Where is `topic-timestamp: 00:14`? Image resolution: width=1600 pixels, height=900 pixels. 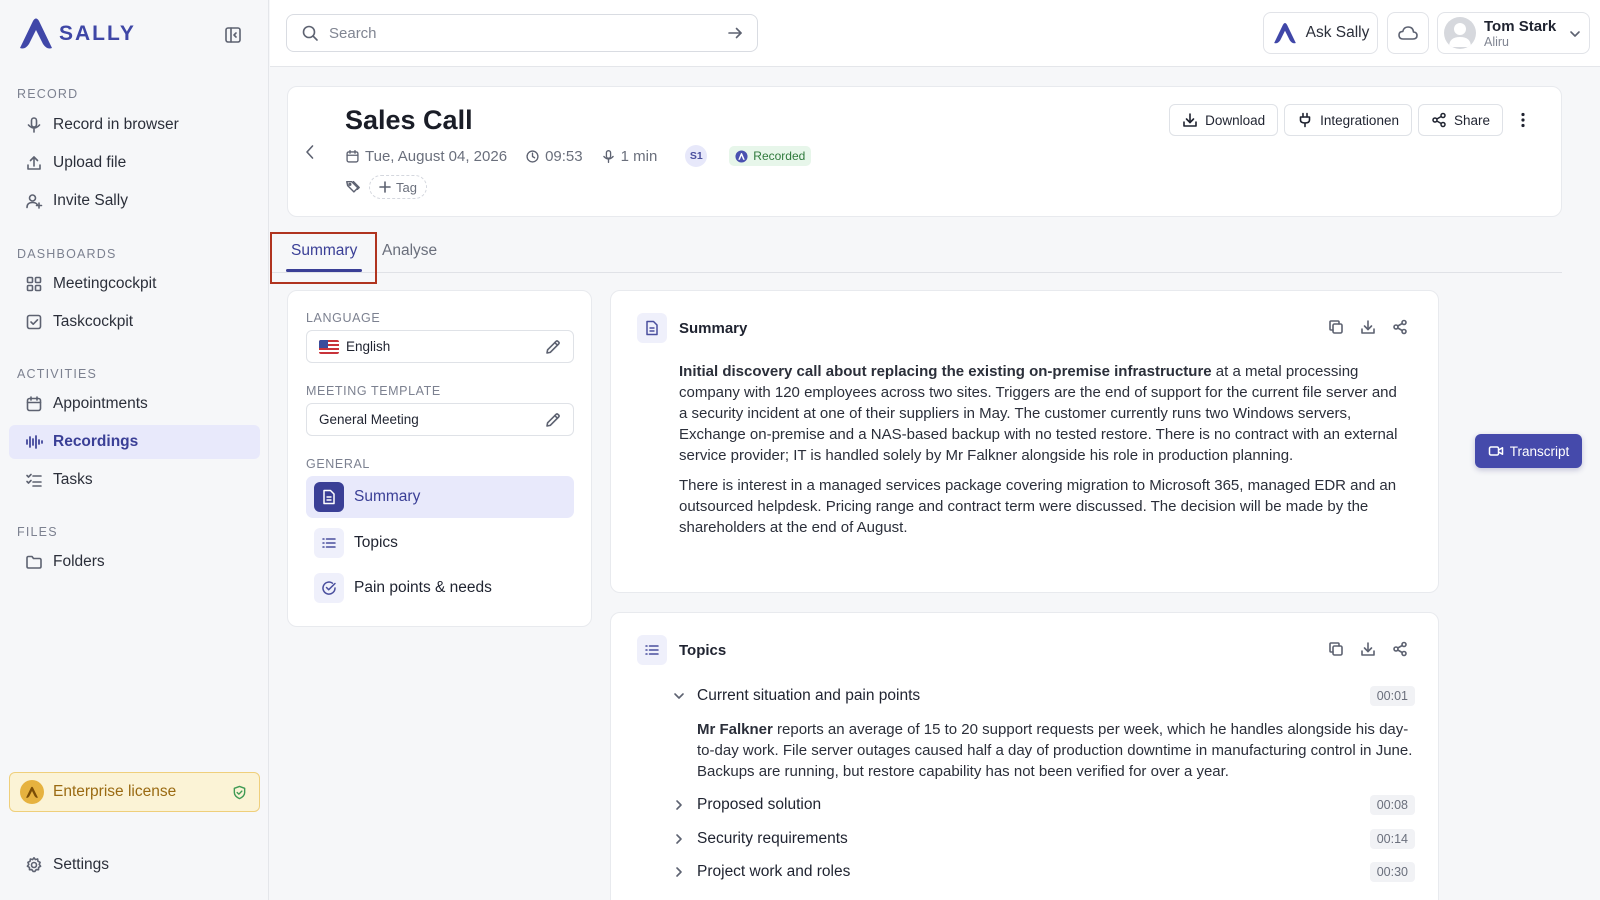
topic-timestamp: 00:14 is located at coordinates (1392, 839).